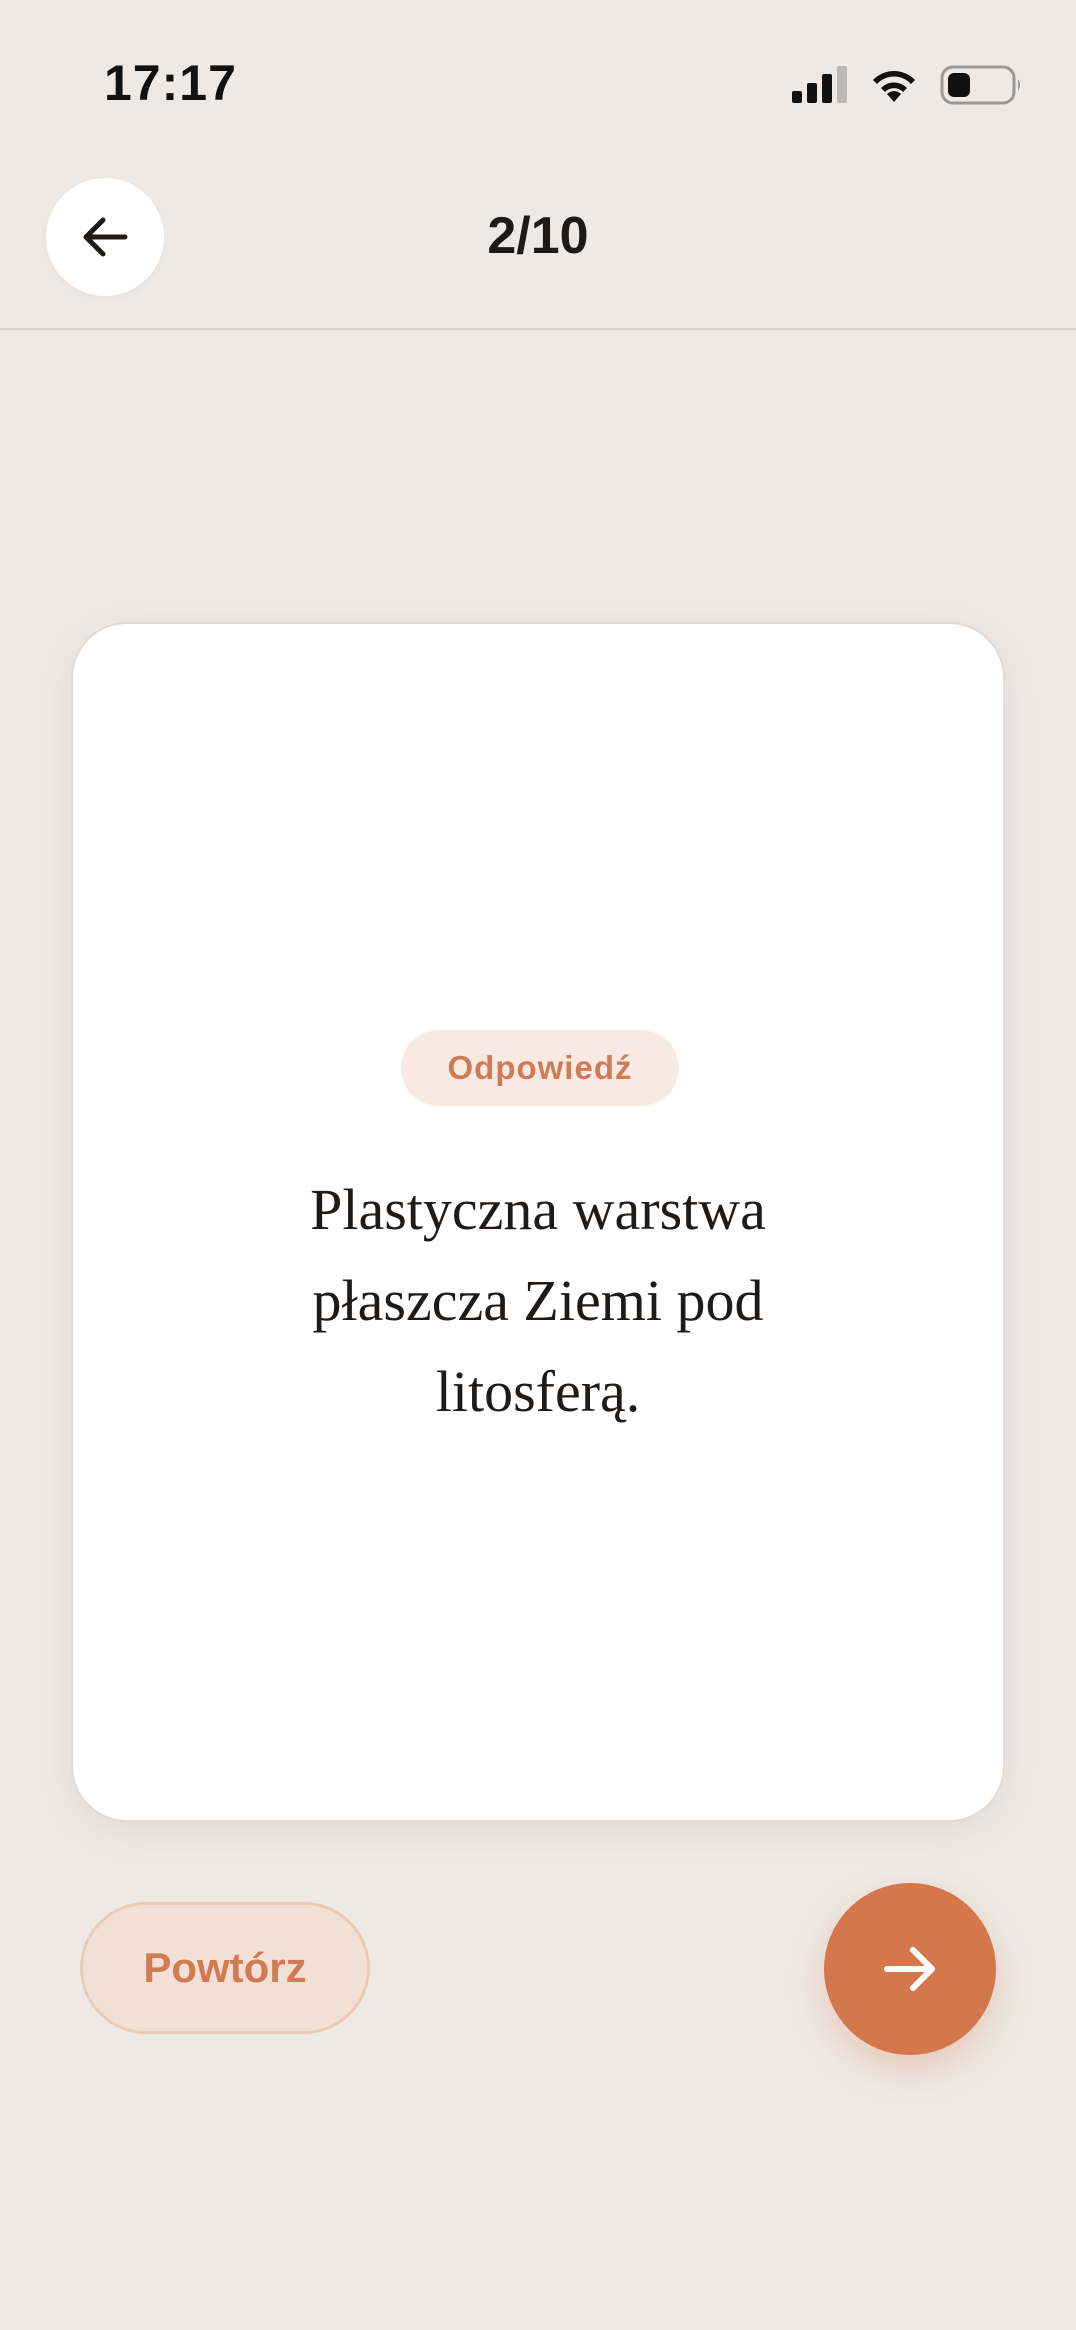 The image size is (1076, 2330). I want to click on cellular-signal-icon, so click(819, 84).